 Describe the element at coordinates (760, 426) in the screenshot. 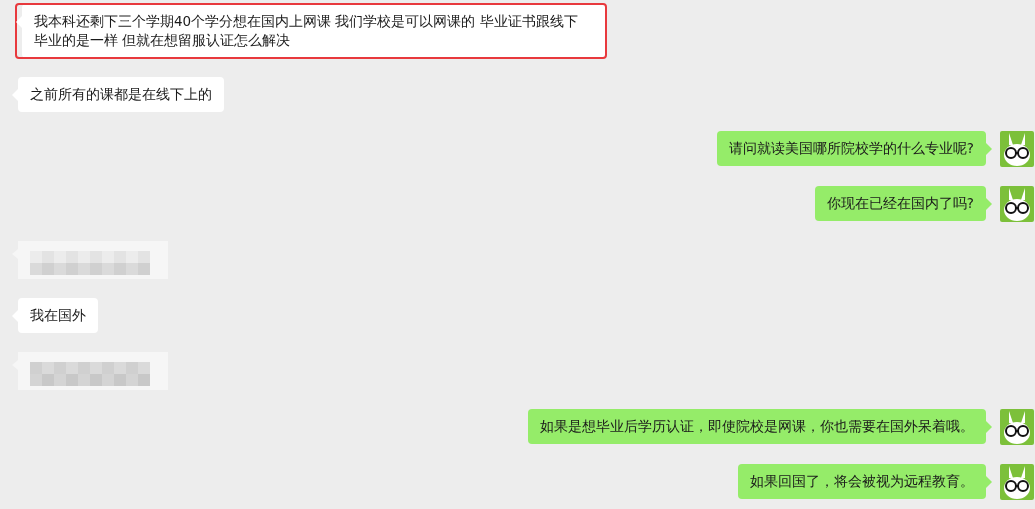

I see `message-bubble: 如果是想毕业后学历认证，即使院校是网课，你也需要在国外呆着哦。` at that location.